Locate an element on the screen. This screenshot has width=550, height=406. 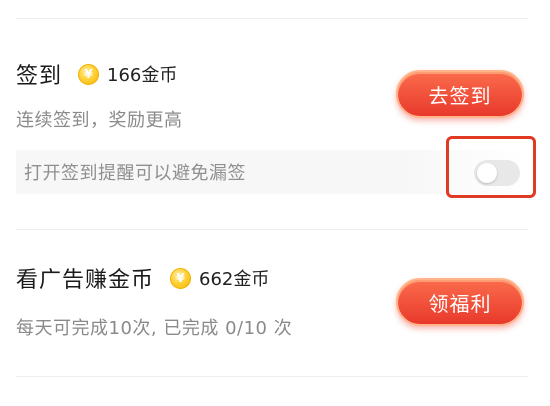
checkin-reminder-text: 打开签到提醒可以避免漏签 is located at coordinates (135, 173).